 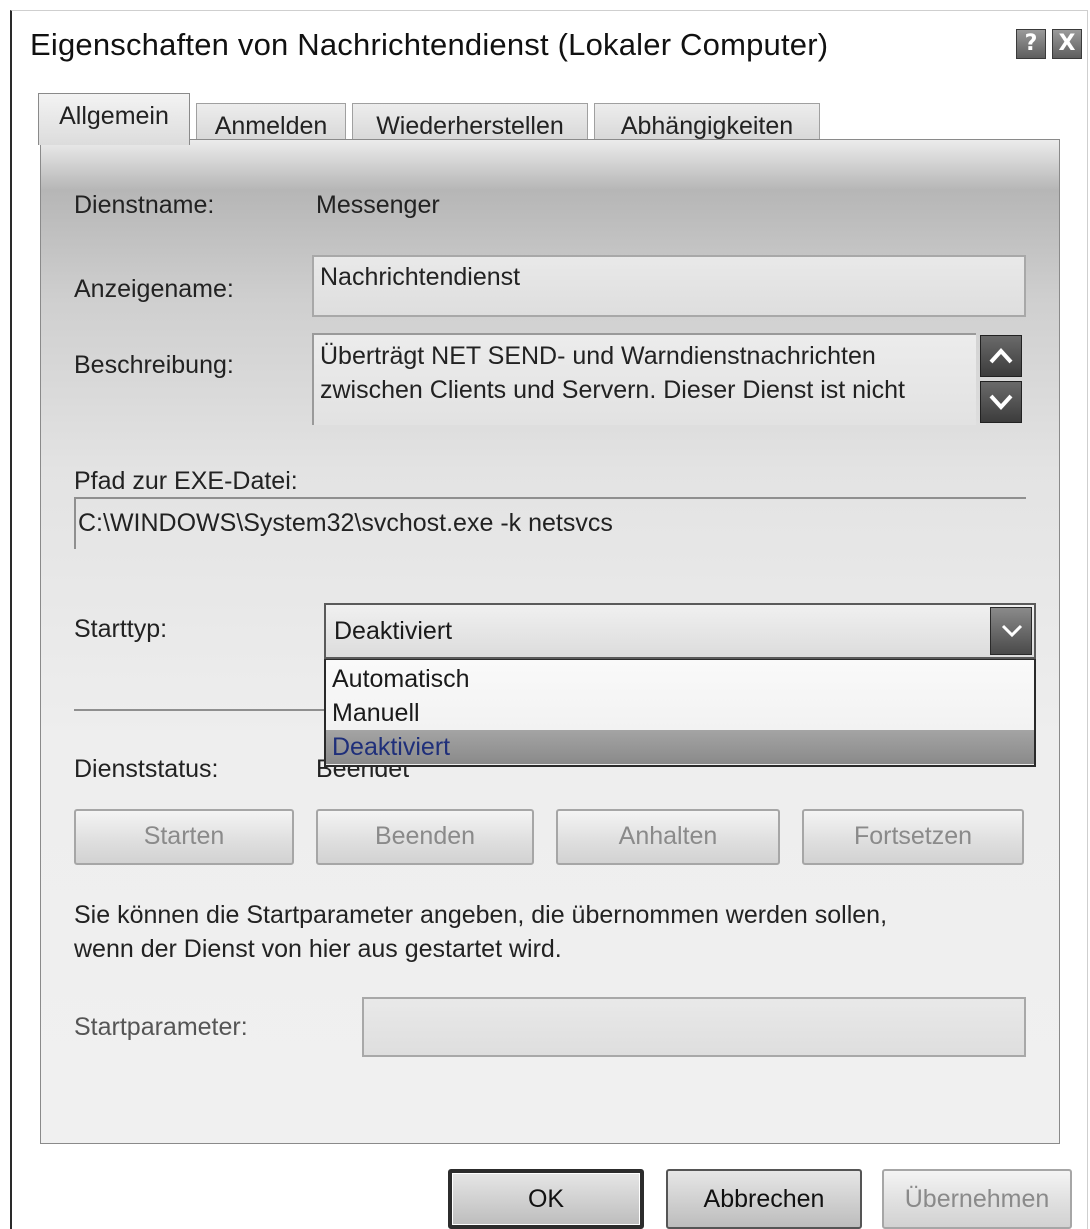 I want to click on startup-type-selected: Deaktiviert, so click(x=393, y=631).